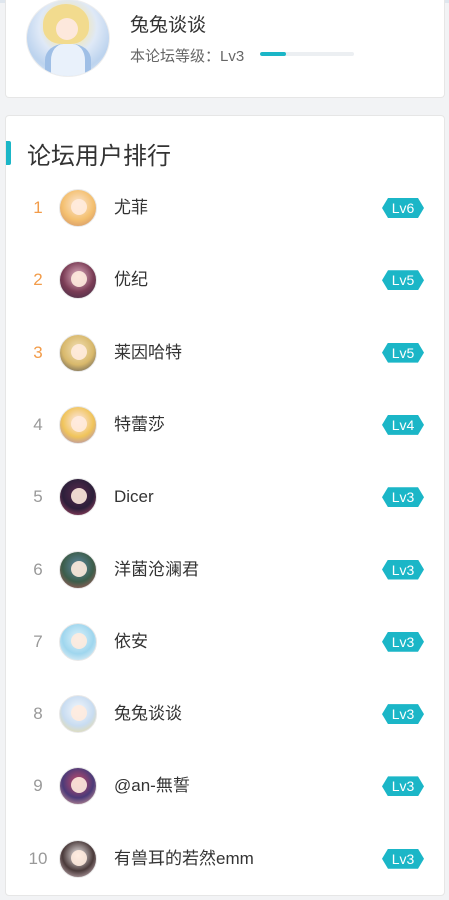 This screenshot has width=449, height=900. What do you see at coordinates (226, 224) in the screenshot?
I see `ranking-row: 1 尤菲 Lv6` at bounding box center [226, 224].